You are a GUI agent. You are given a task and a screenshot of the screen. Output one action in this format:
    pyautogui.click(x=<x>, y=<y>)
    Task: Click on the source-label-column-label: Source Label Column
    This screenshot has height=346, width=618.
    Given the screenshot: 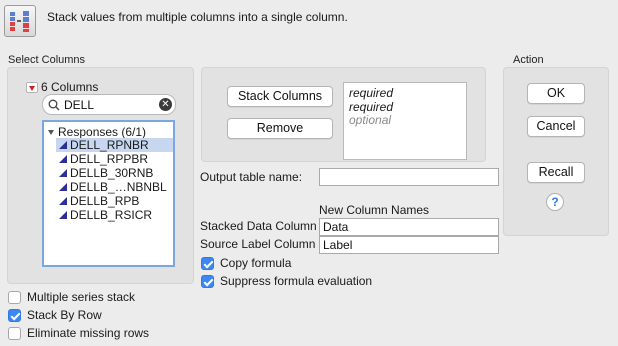 What is the action you would take?
    pyautogui.click(x=258, y=244)
    